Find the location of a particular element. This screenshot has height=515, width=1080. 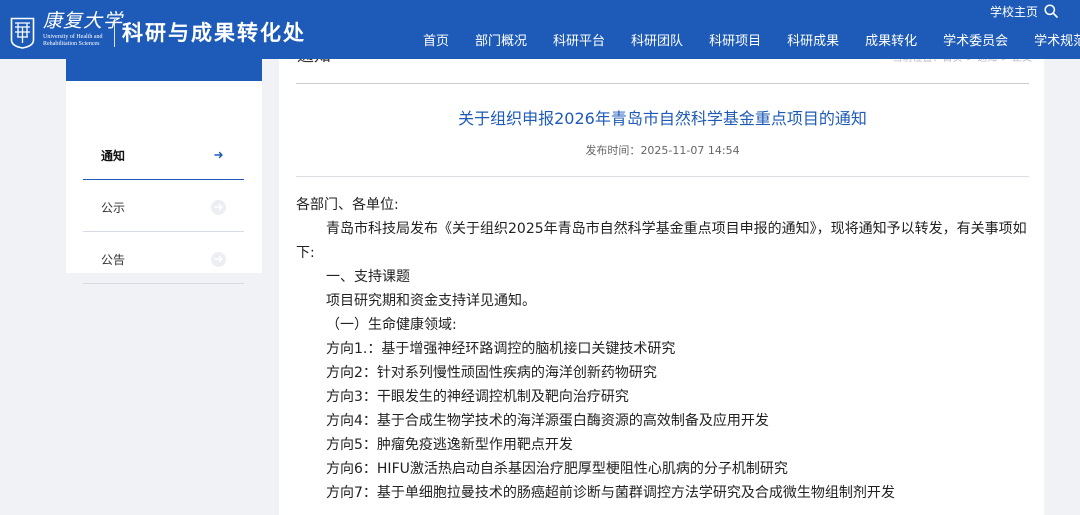

direction-item: 方向4：基于合成生物学技术的海洋源蛋白酶资源的高效制备及应用开发 is located at coordinates (547, 421).